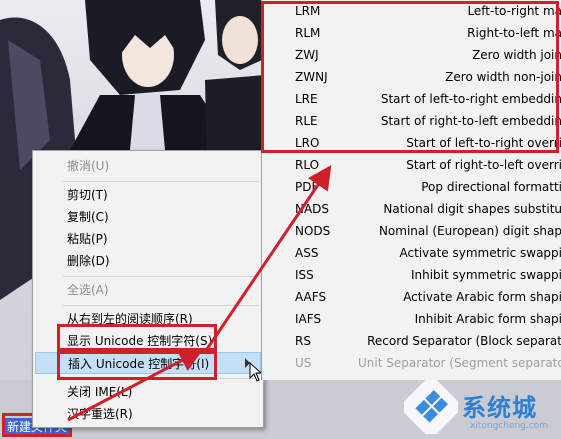  What do you see at coordinates (509, 426) in the screenshot?
I see `watermark-url: xitongcheng.com` at bounding box center [509, 426].